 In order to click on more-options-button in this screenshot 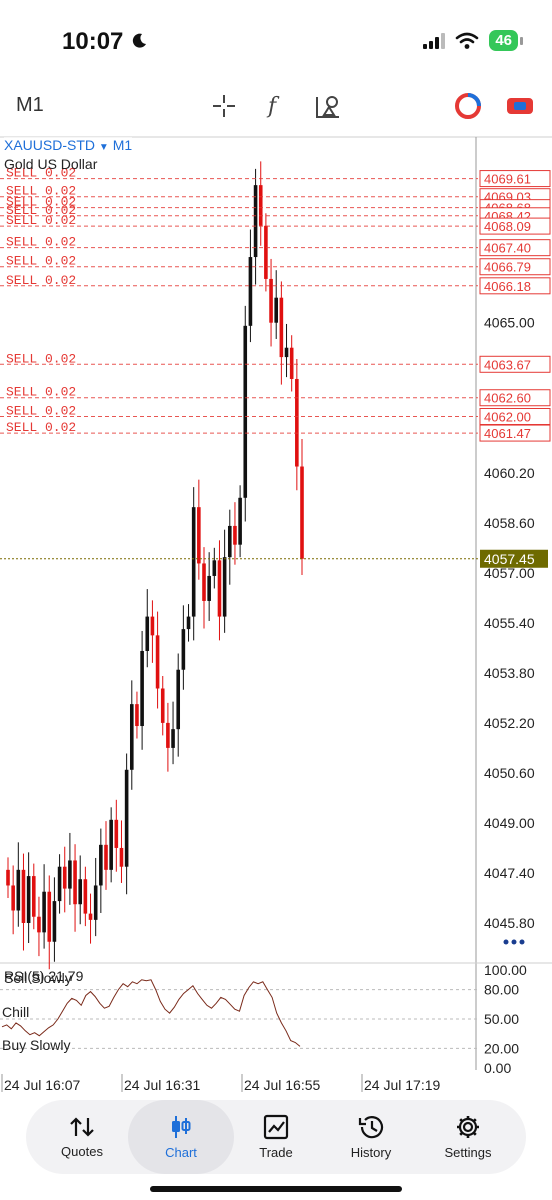, I will do `click(514, 942)`.